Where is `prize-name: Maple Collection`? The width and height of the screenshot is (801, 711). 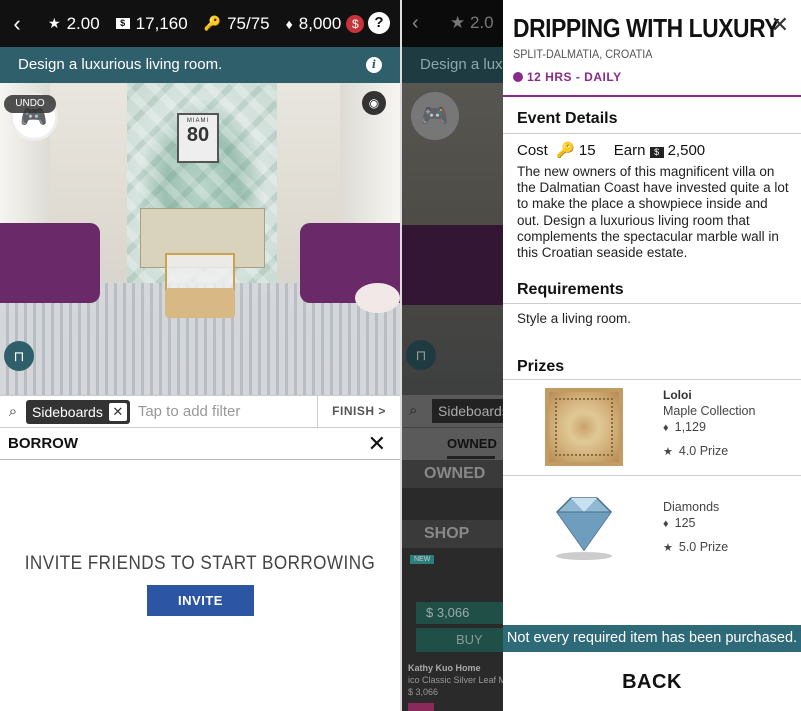 prize-name: Maple Collection is located at coordinates (709, 411).